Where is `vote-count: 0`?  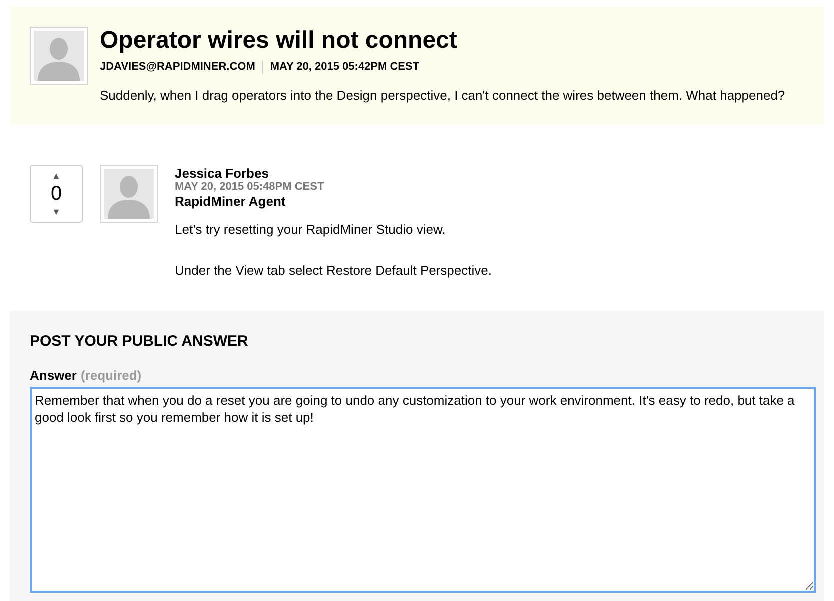
vote-count: 0 is located at coordinates (56, 194).